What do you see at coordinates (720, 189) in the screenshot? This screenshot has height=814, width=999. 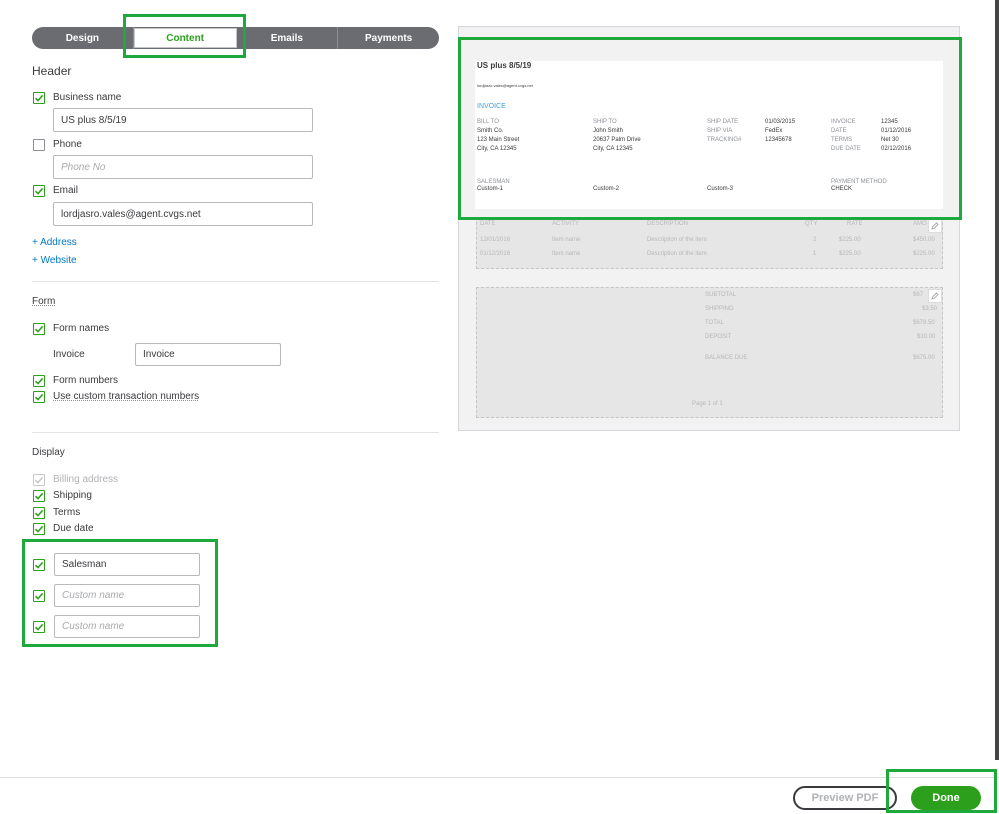 I see `custom-3-value: Custom-3` at bounding box center [720, 189].